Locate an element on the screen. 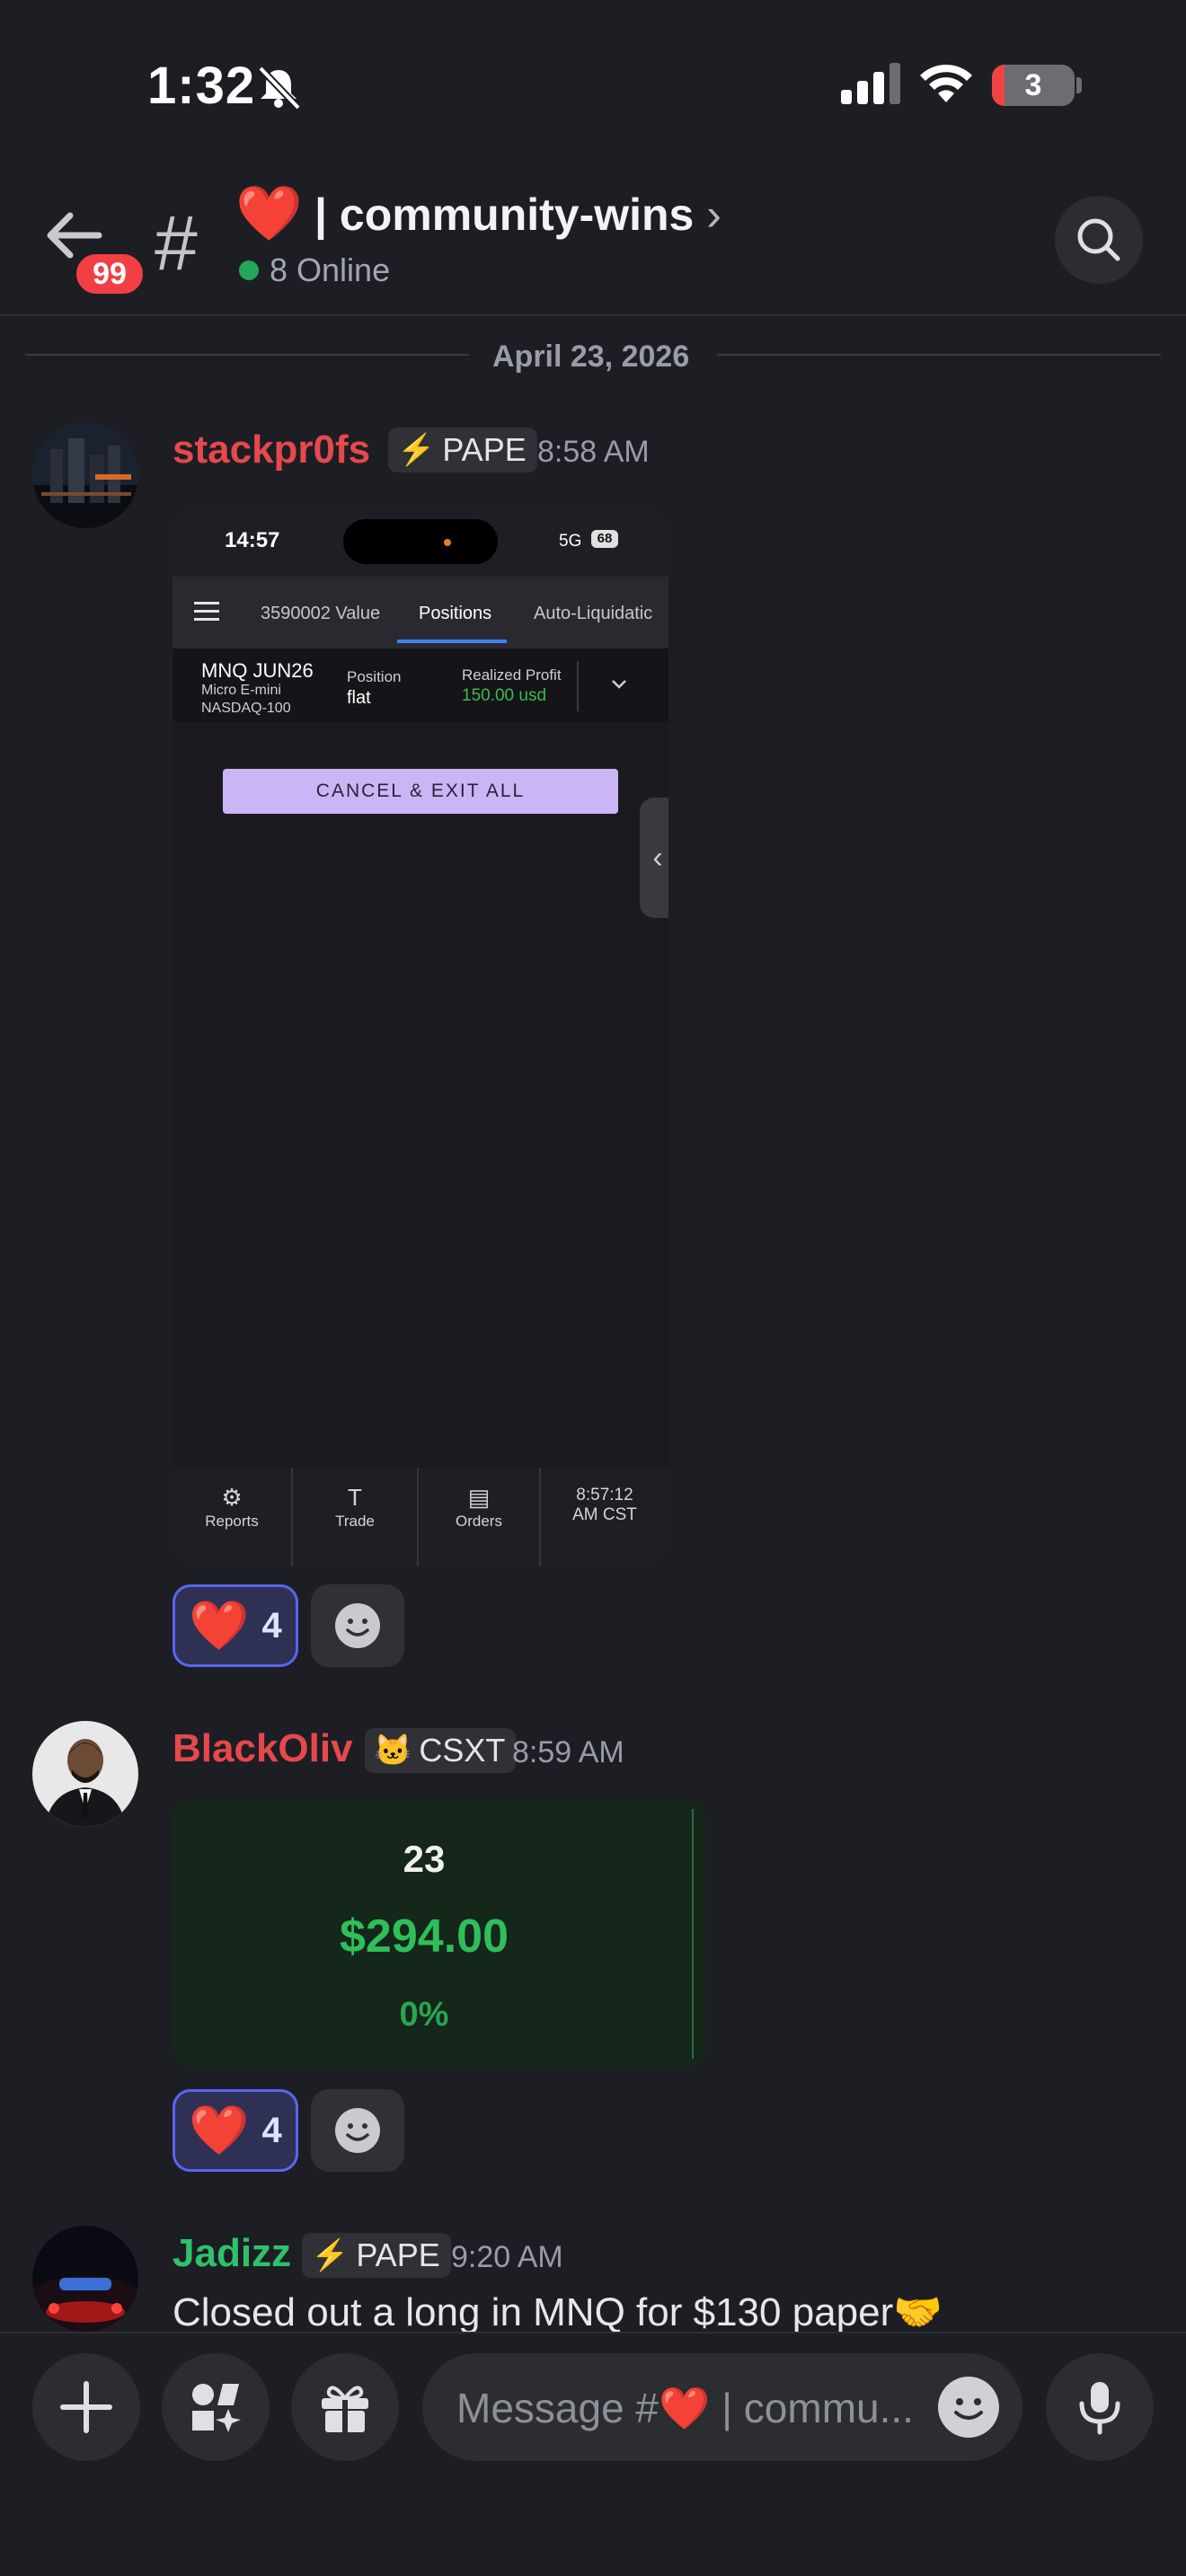  emoji-picker-button is located at coordinates (968, 2407).